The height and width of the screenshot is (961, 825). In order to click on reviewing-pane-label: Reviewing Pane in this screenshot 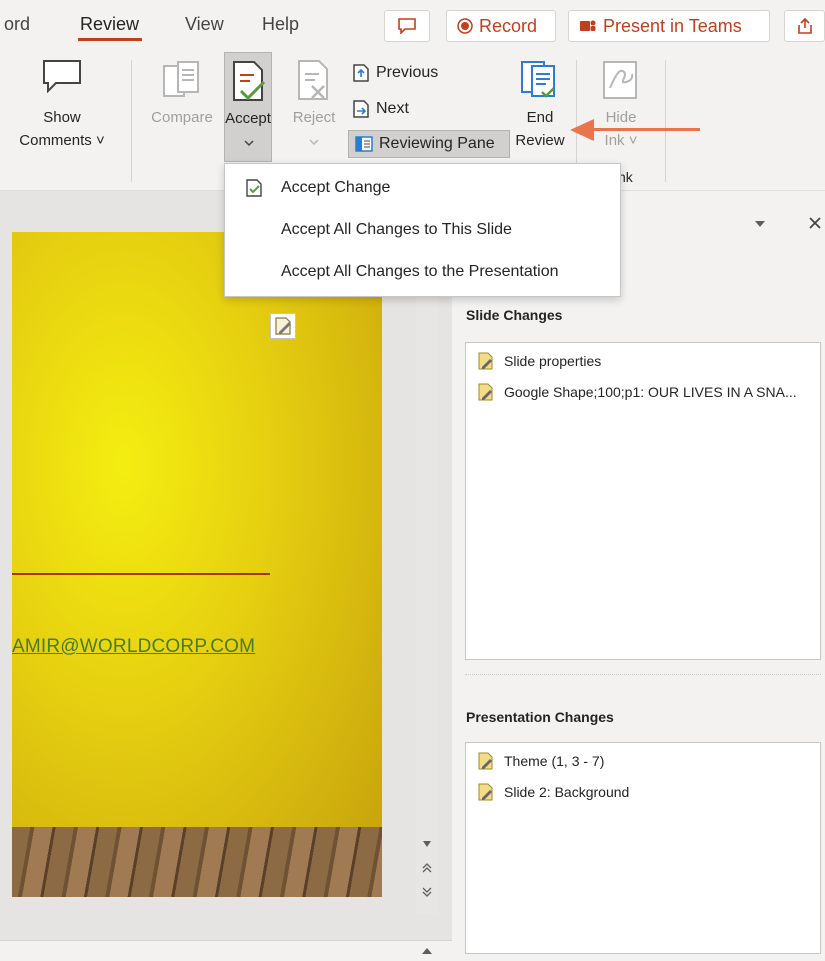, I will do `click(437, 143)`.